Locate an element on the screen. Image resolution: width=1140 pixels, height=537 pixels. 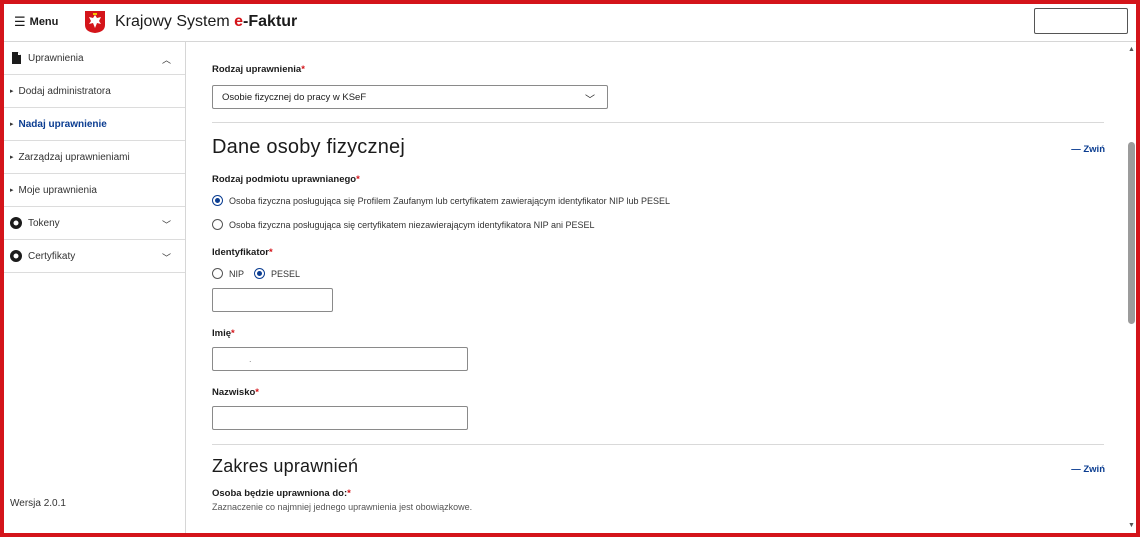
menu-button: ☰ Menu is located at coordinates (36, 21).